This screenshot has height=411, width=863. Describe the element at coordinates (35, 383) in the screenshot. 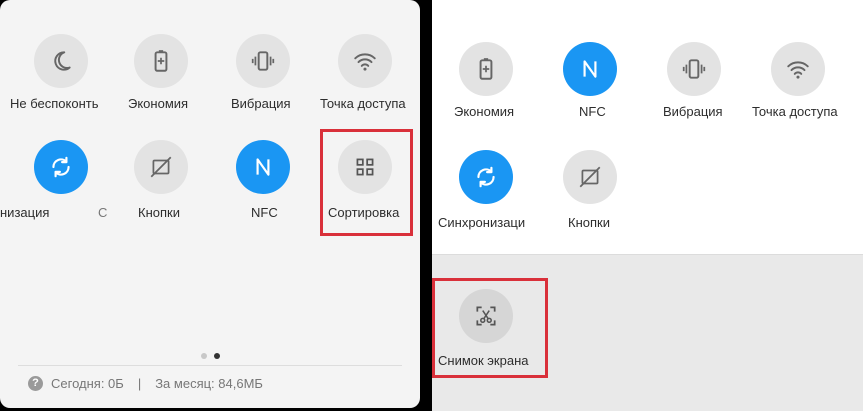

I see `help-icon: ?` at that location.